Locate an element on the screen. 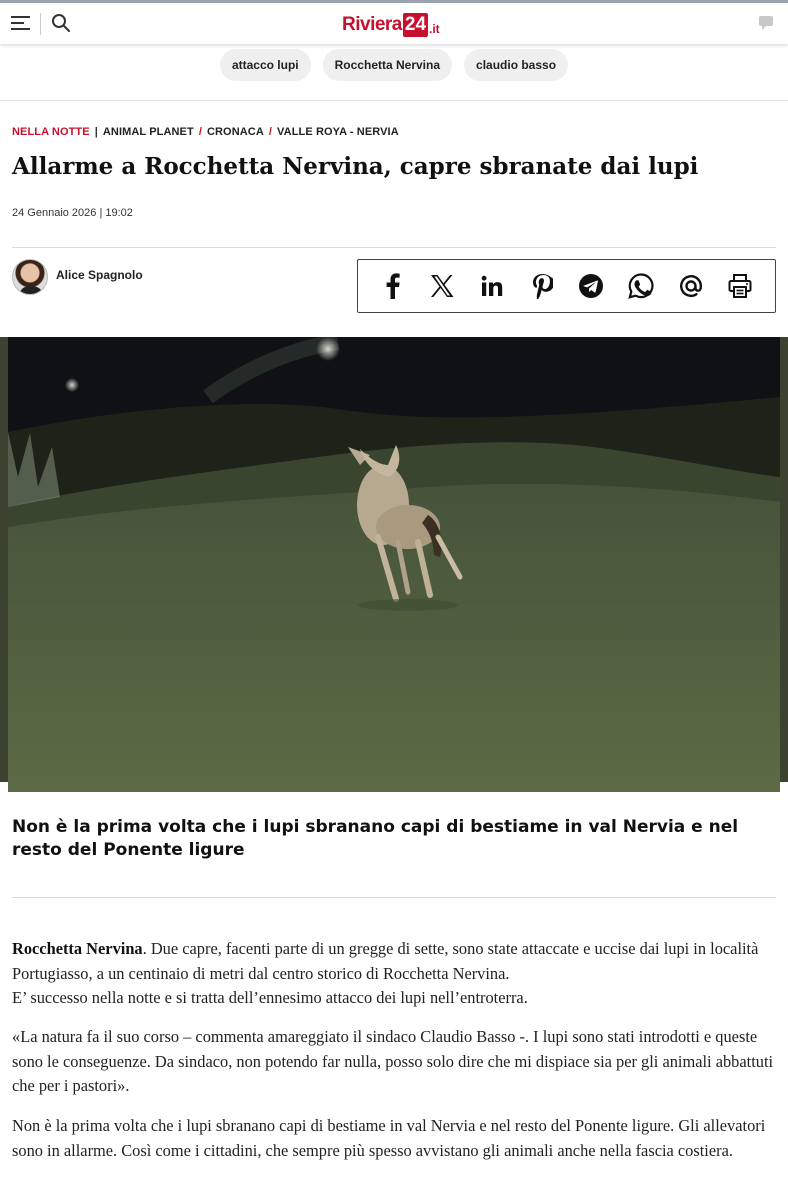 Image resolution: width=788 pixels, height=1200 pixels. author-name: Alice Spagnolo is located at coordinates (99, 275).